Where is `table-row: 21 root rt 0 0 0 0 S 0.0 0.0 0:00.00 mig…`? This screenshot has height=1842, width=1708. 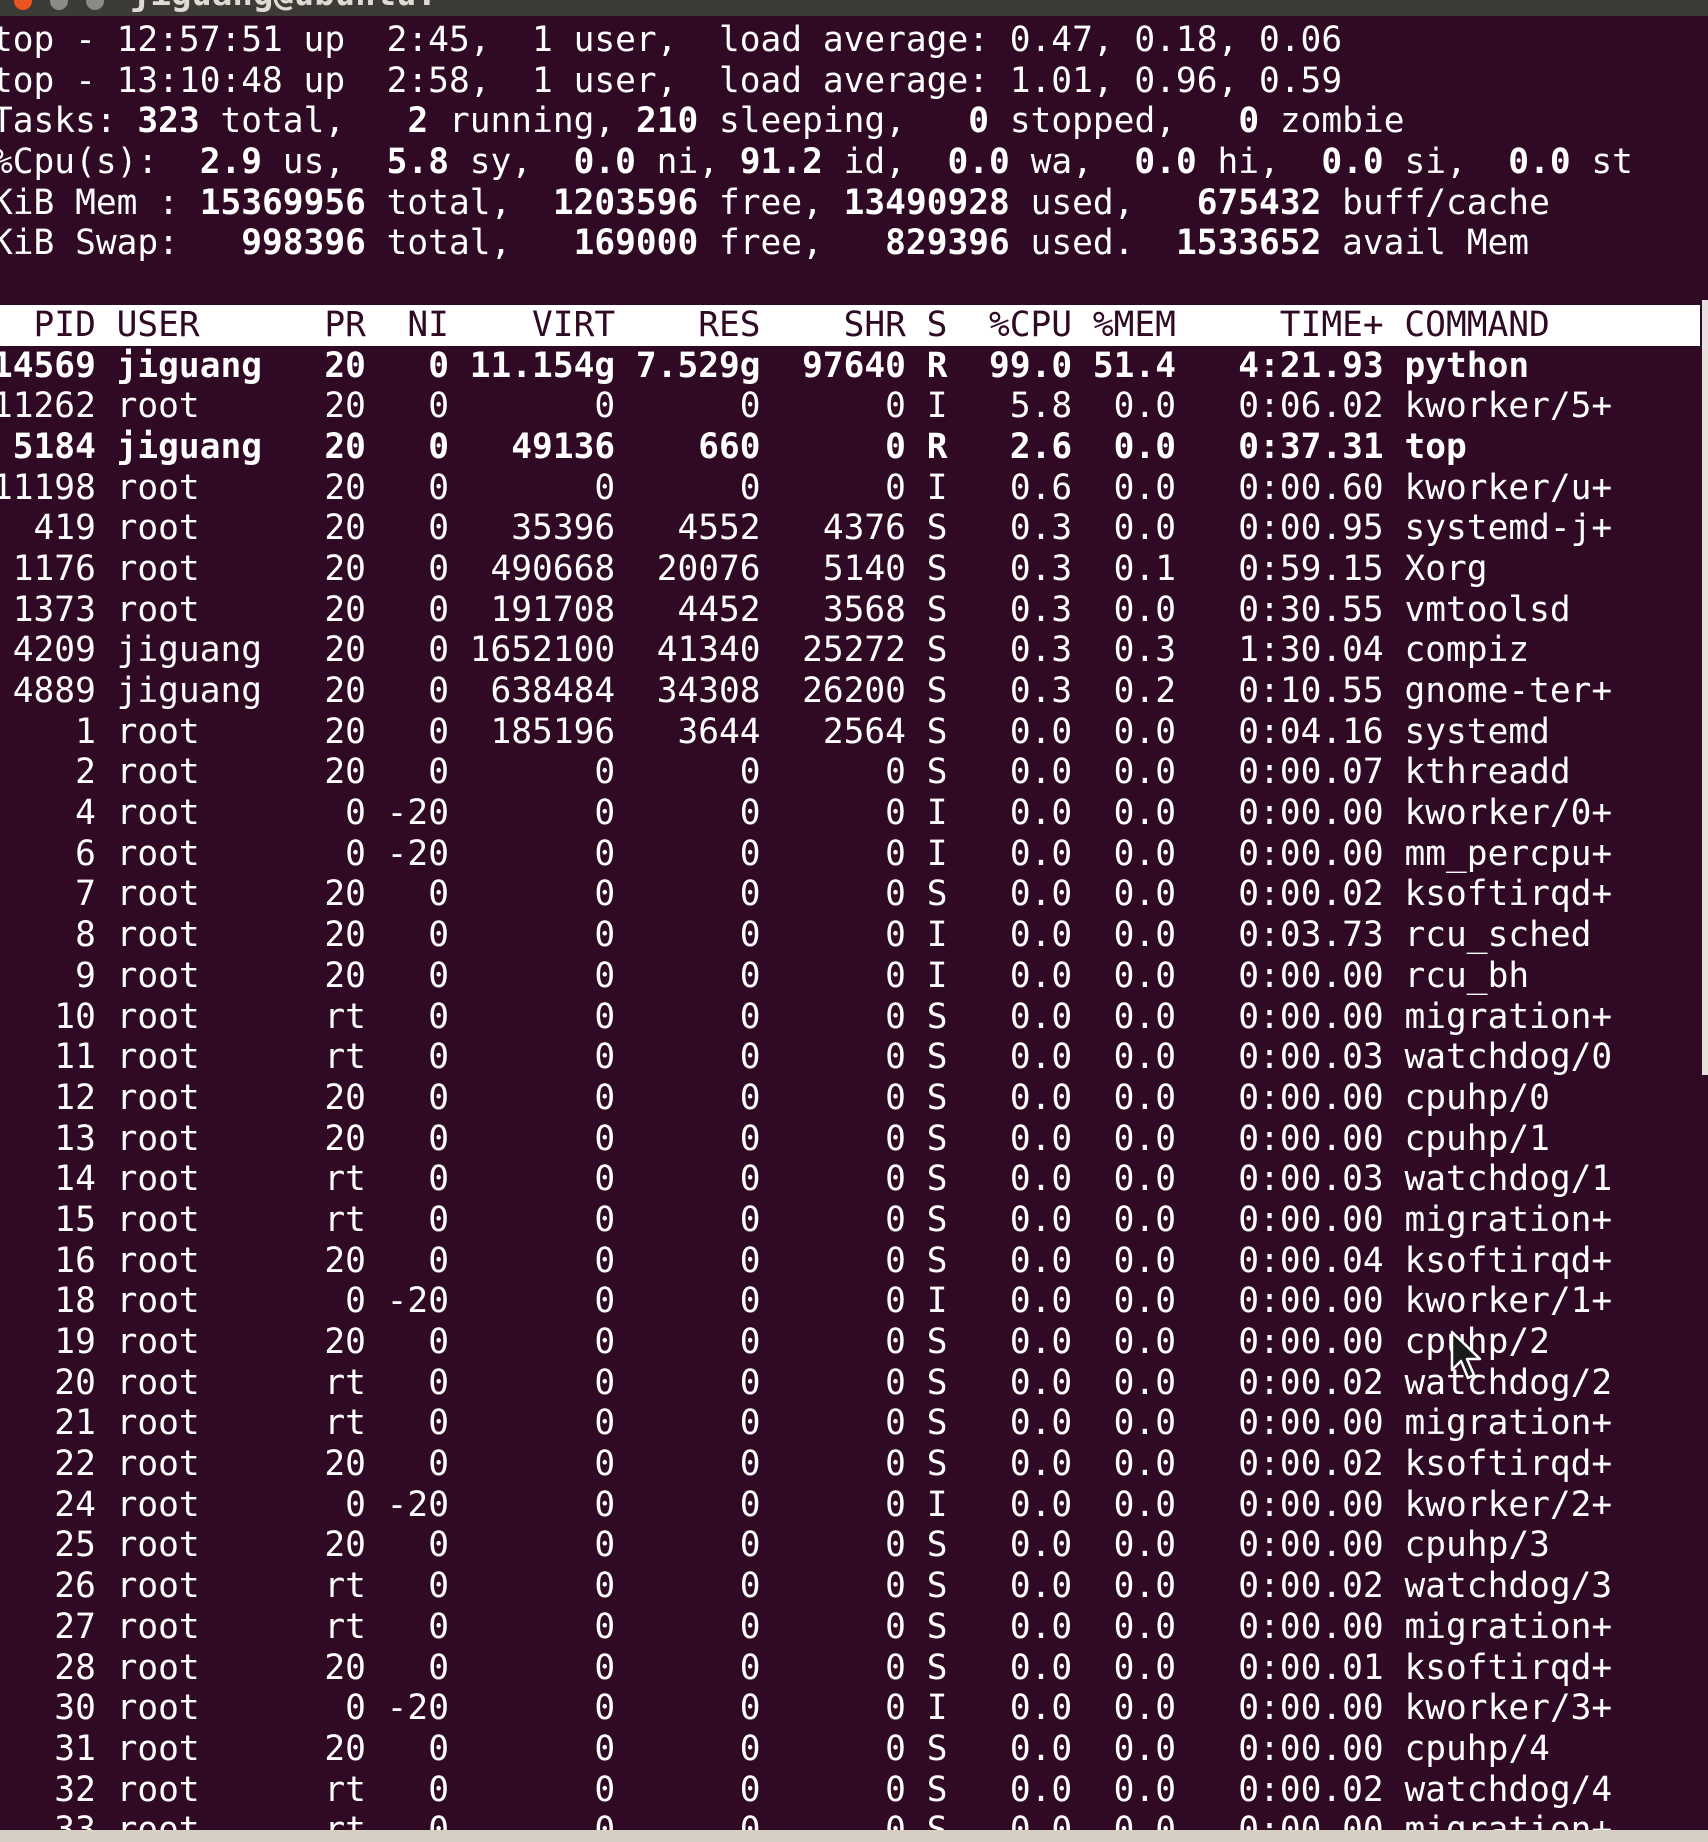 table-row: 21 root rt 0 0 0 0 S 0.0 0.0 0:00.00 mig… is located at coordinates (854, 1423).